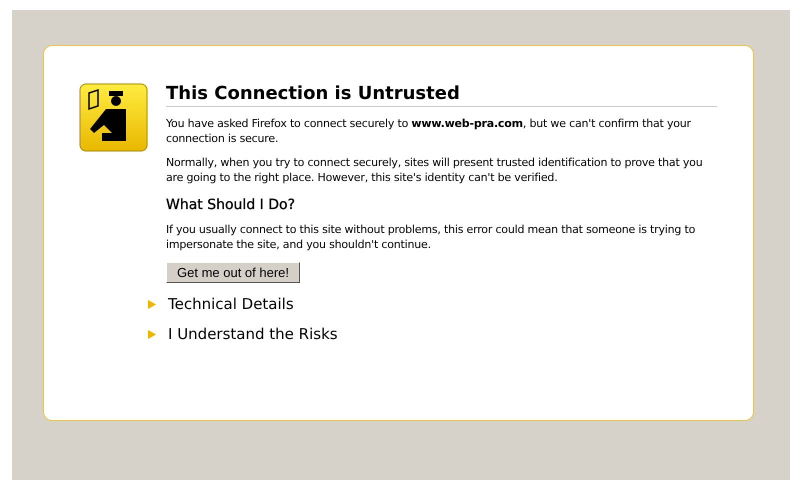 The image size is (800, 492). What do you see at coordinates (435, 170) in the screenshot?
I see `paragraph: Normally, when you try to connect securely, sites will present trusted identification to prove that you are going to the right place. However, this site's identity can't be verified.` at bounding box center [435, 170].